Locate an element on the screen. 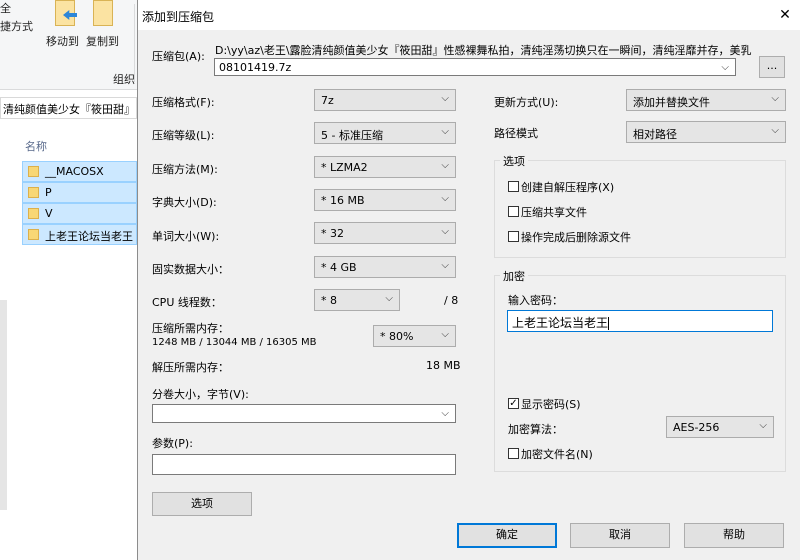 The width and height of the screenshot is (800, 560). path-mode-label: 路径模式 is located at coordinates (516, 133).